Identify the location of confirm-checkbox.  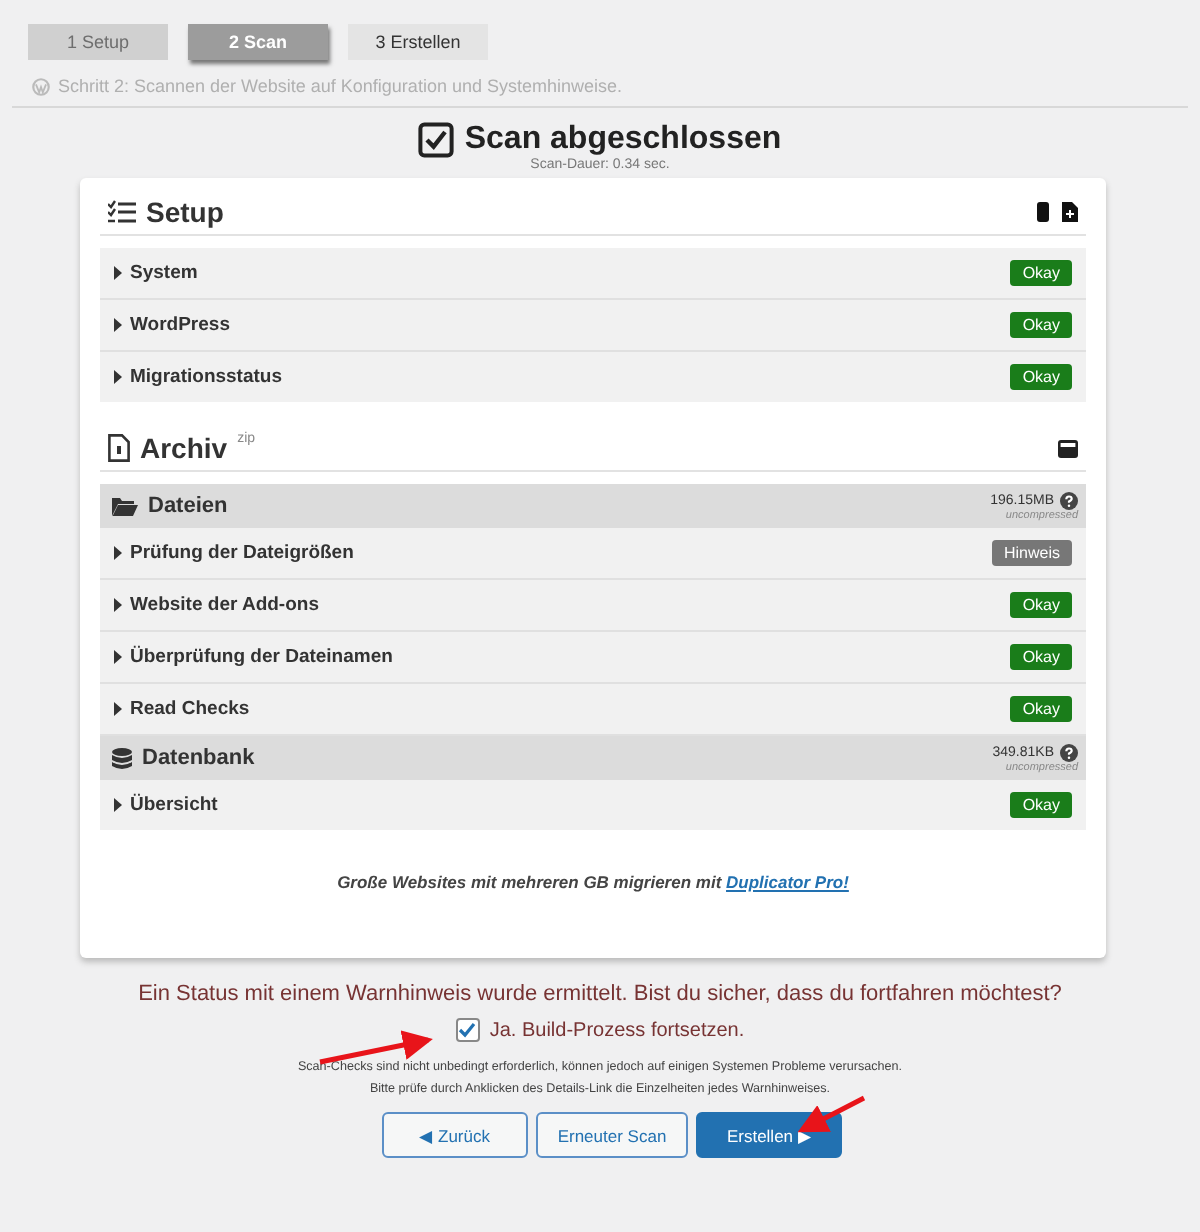
(467, 1030).